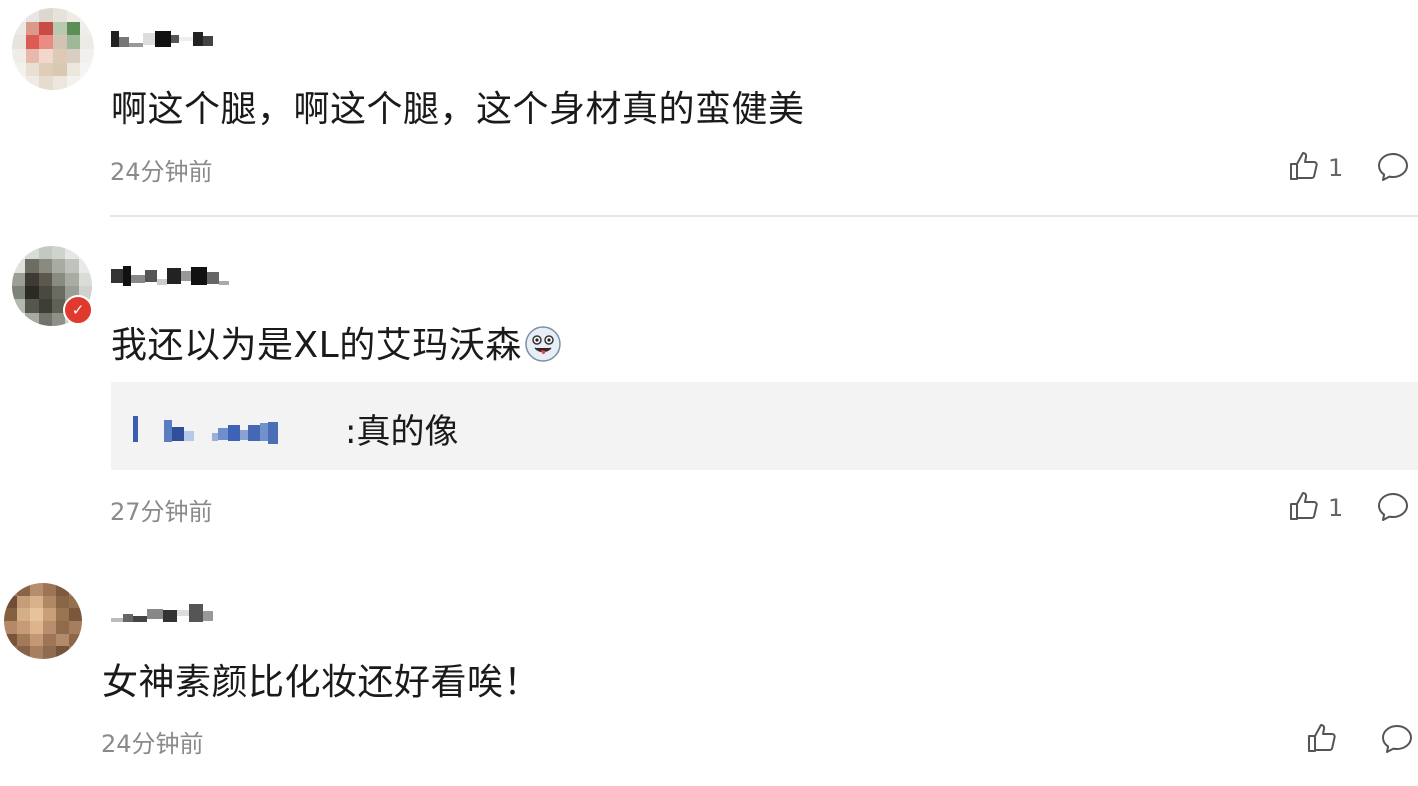 This screenshot has height=786, width=1418. What do you see at coordinates (543, 344) in the screenshot?
I see `laughing-tongue-emoji-icon` at bounding box center [543, 344].